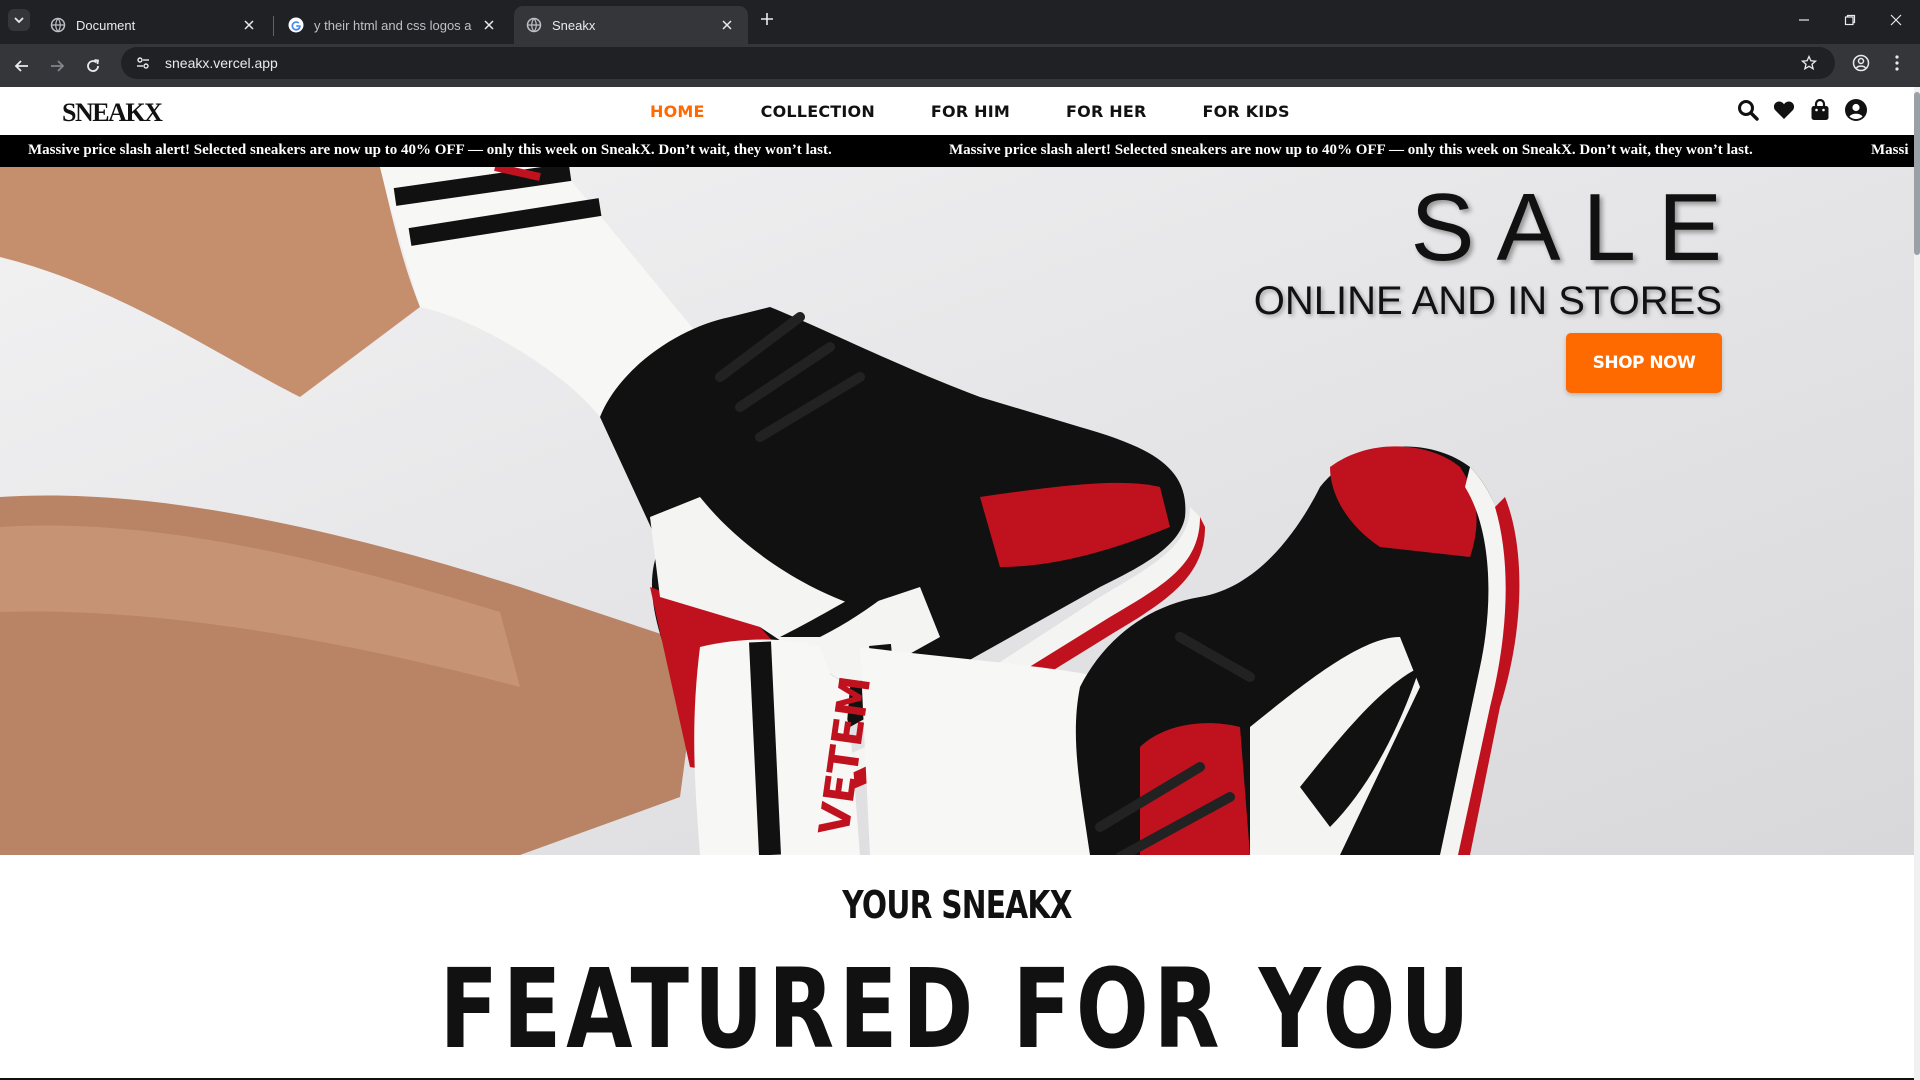  I want to click on arrow-left-icon, so click(21, 66).